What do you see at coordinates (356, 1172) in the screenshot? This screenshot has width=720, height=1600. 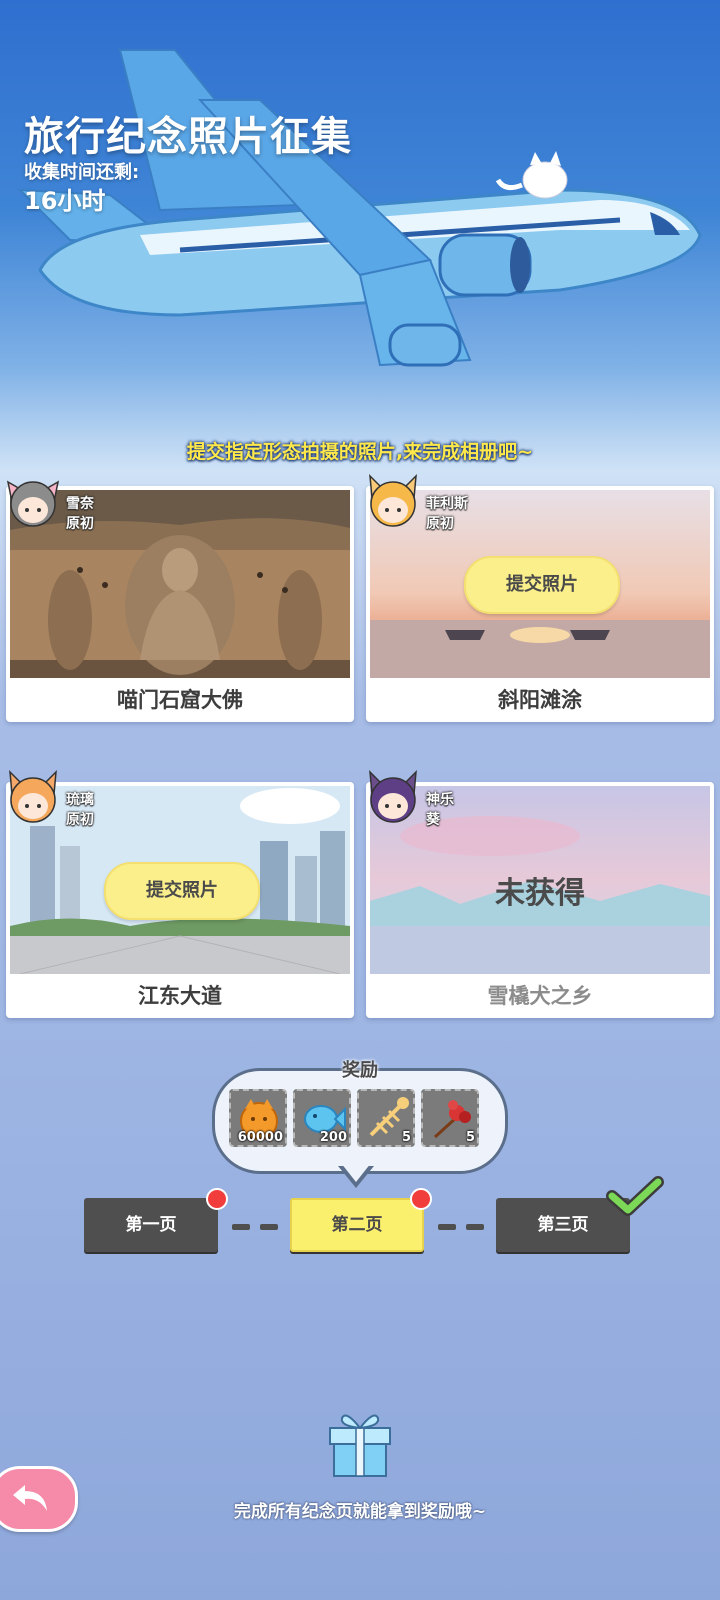 I see `bubble-tail-inner` at bounding box center [356, 1172].